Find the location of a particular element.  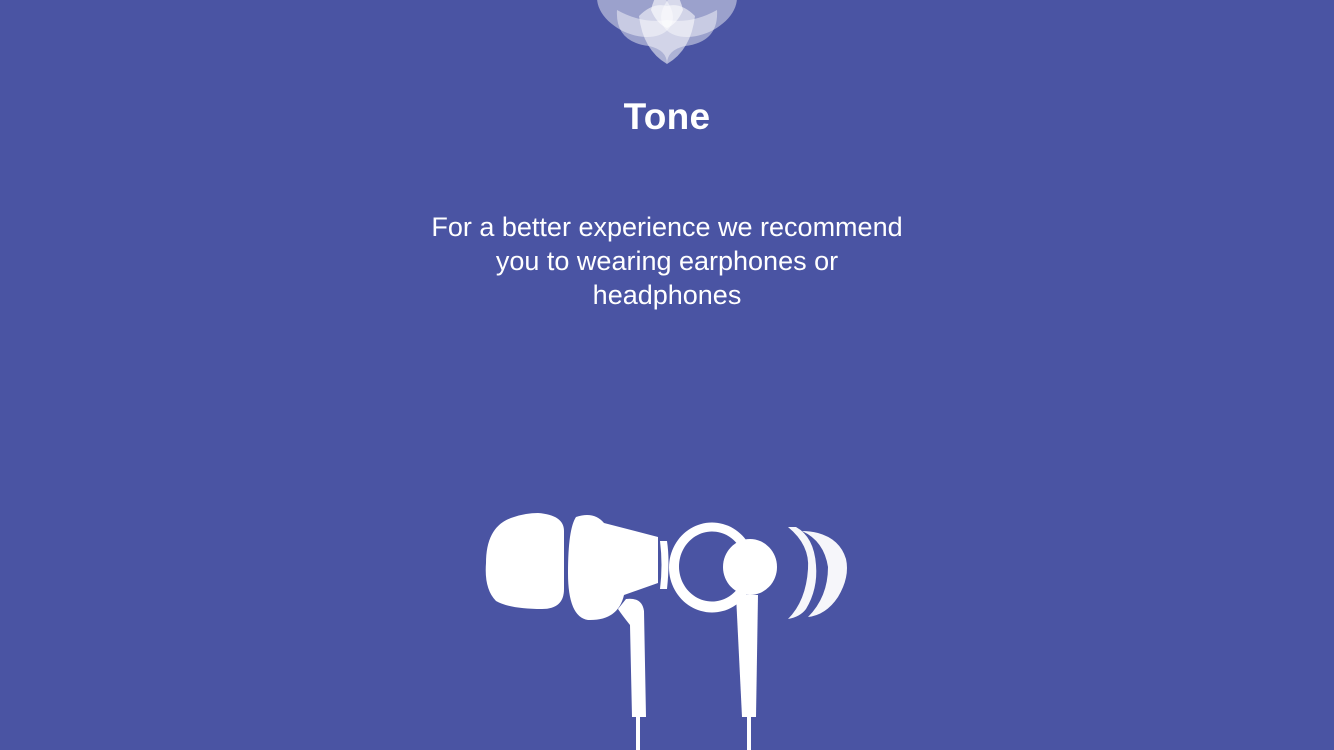

app-title: Tone is located at coordinates (667, 116).